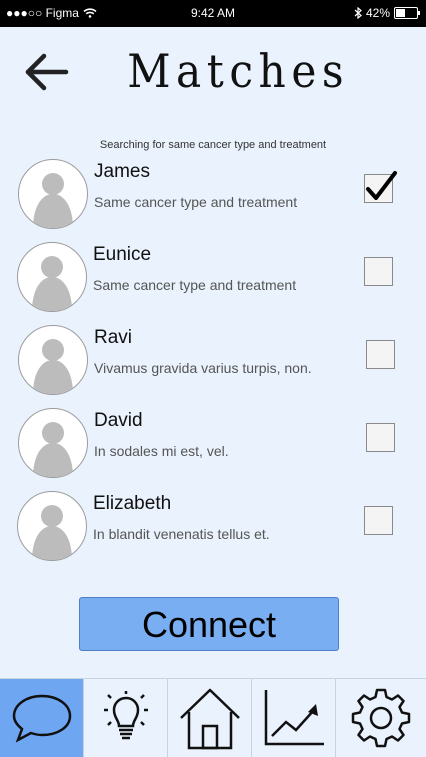 This screenshot has height=757, width=426. I want to click on tab-settings, so click(381, 718).